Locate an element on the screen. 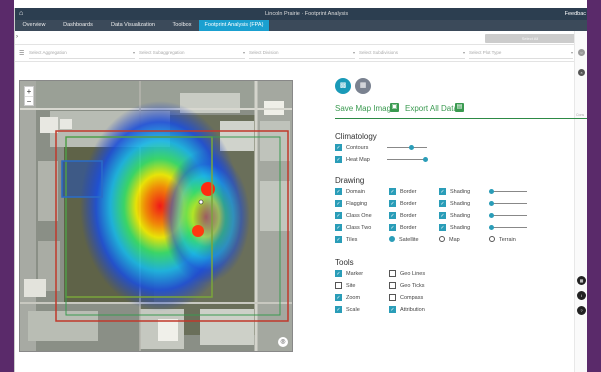  flagging-border-label: Border is located at coordinates (408, 203).